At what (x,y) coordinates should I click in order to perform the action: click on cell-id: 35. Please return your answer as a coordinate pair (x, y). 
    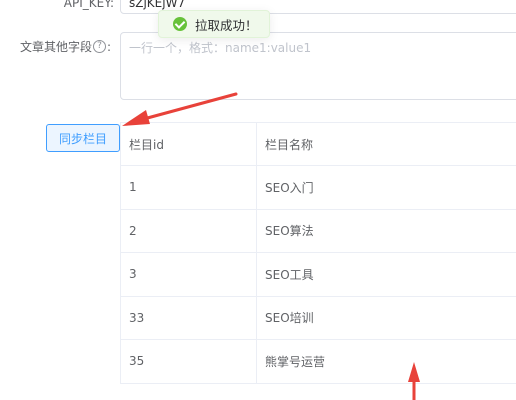
    Looking at the image, I should click on (189, 361).